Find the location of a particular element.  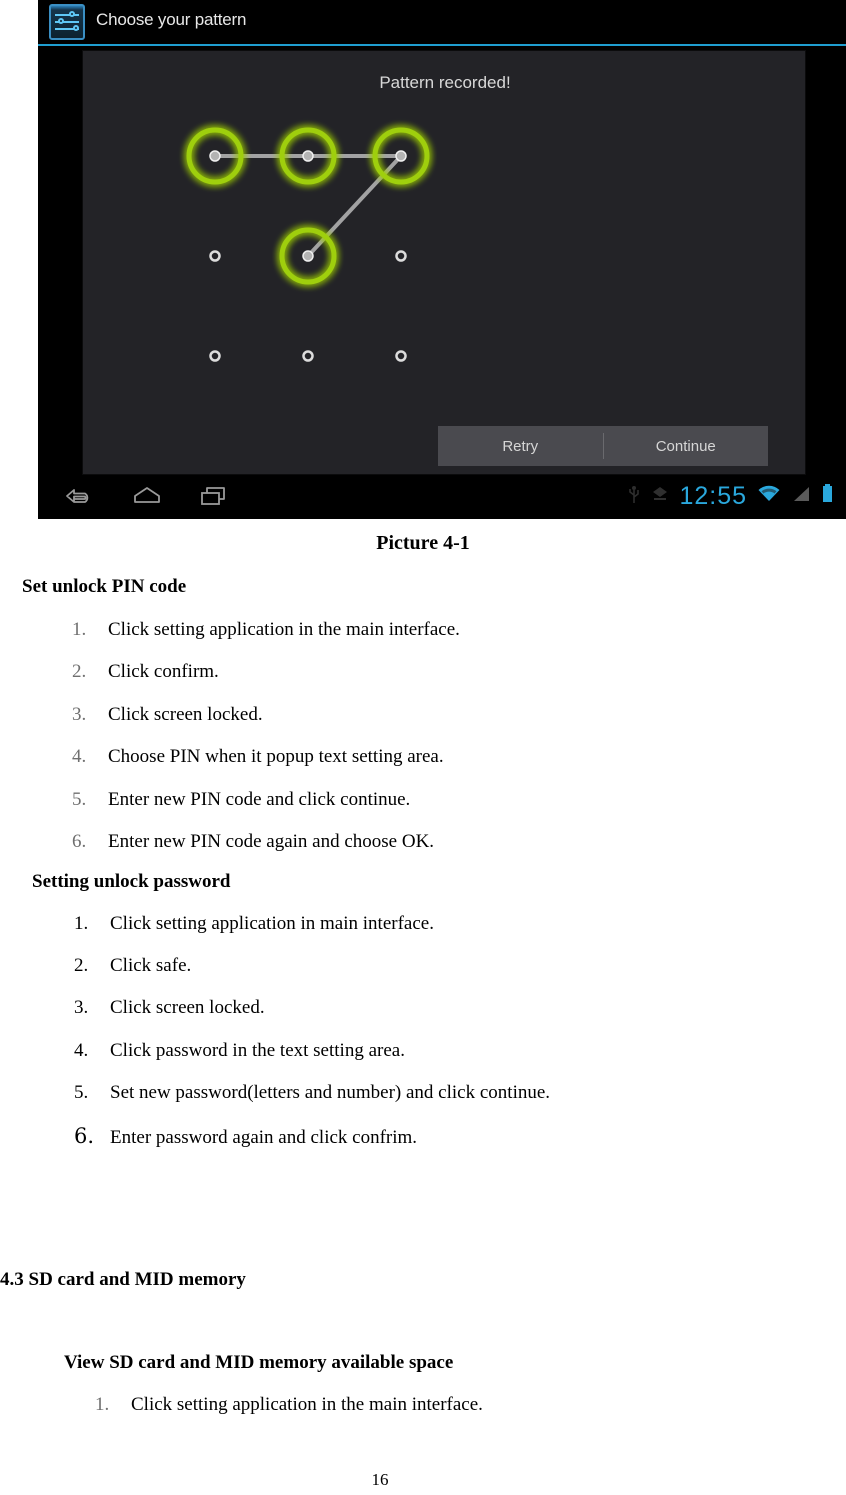

password-step-2-number: 2. is located at coordinates (81, 965).